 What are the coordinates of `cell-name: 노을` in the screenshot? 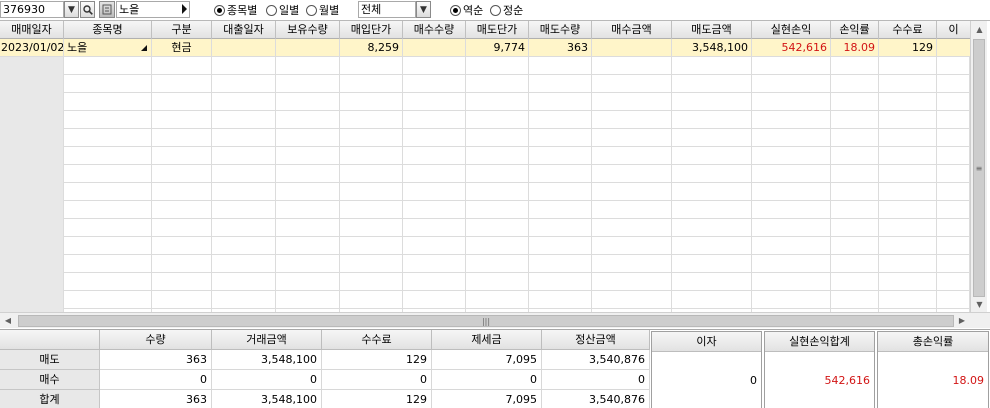 It's located at (108, 48).